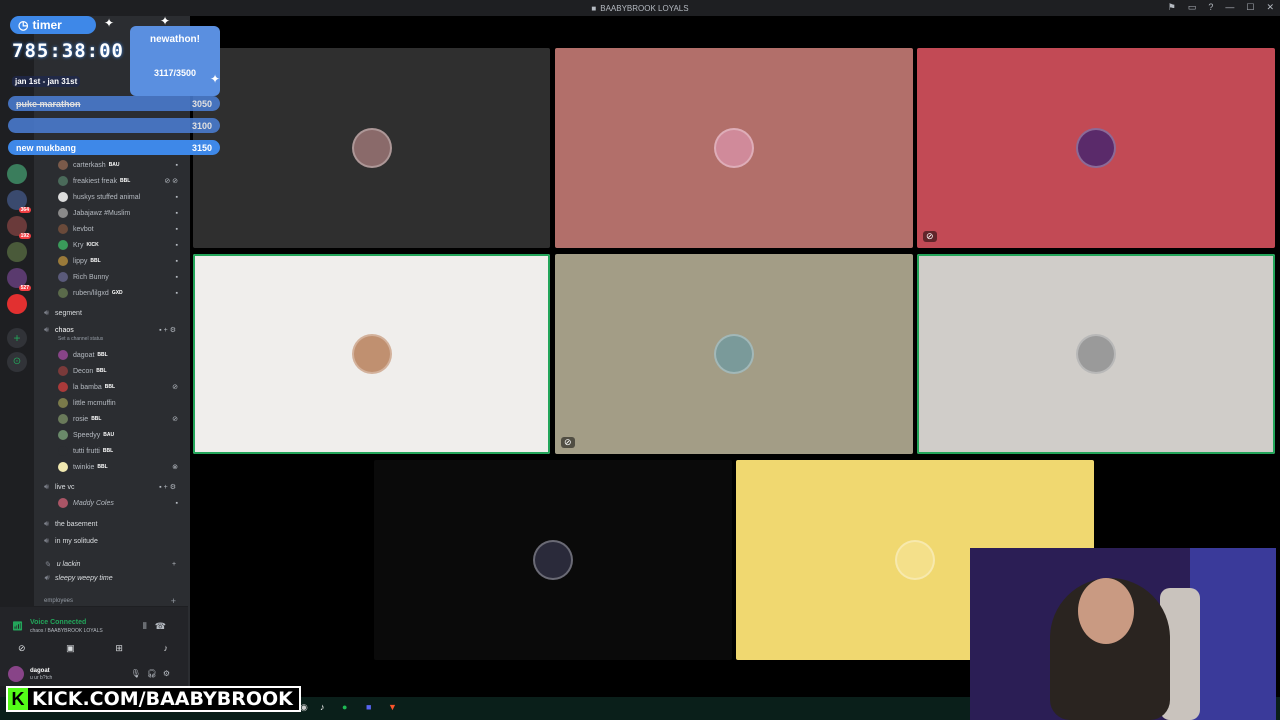 This screenshot has width=1280, height=720. Describe the element at coordinates (153, 673) in the screenshot. I see `user-controls: 🎙︎🎧︎⚙` at that location.